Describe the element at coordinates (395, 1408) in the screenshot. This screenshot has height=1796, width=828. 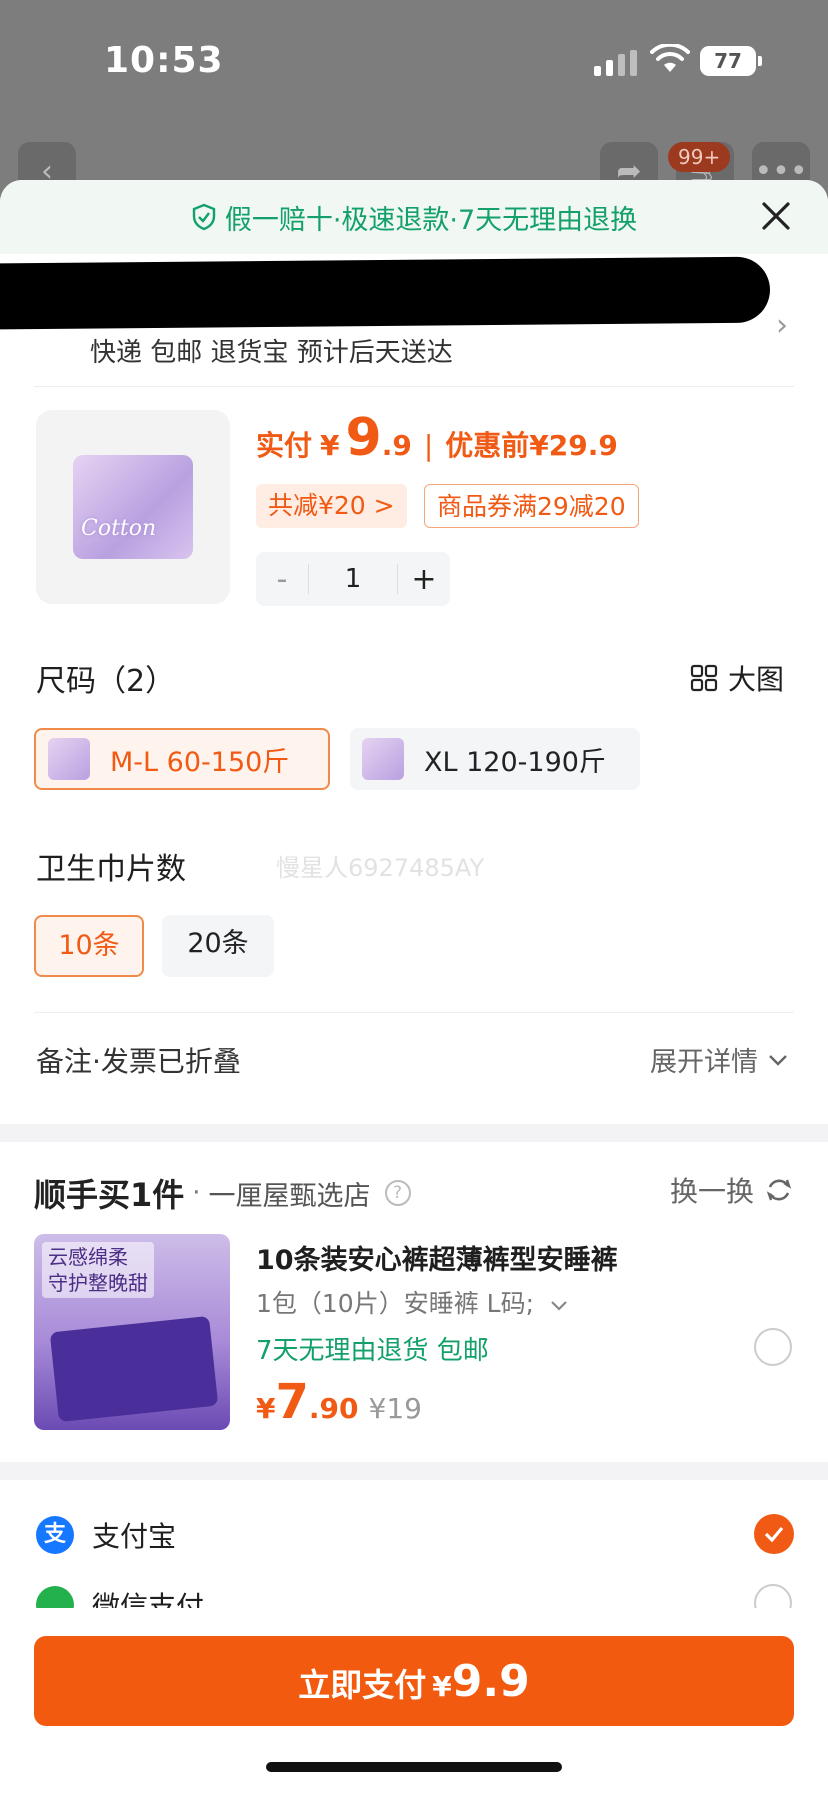
I see `addon-original-price: ¥19` at that location.